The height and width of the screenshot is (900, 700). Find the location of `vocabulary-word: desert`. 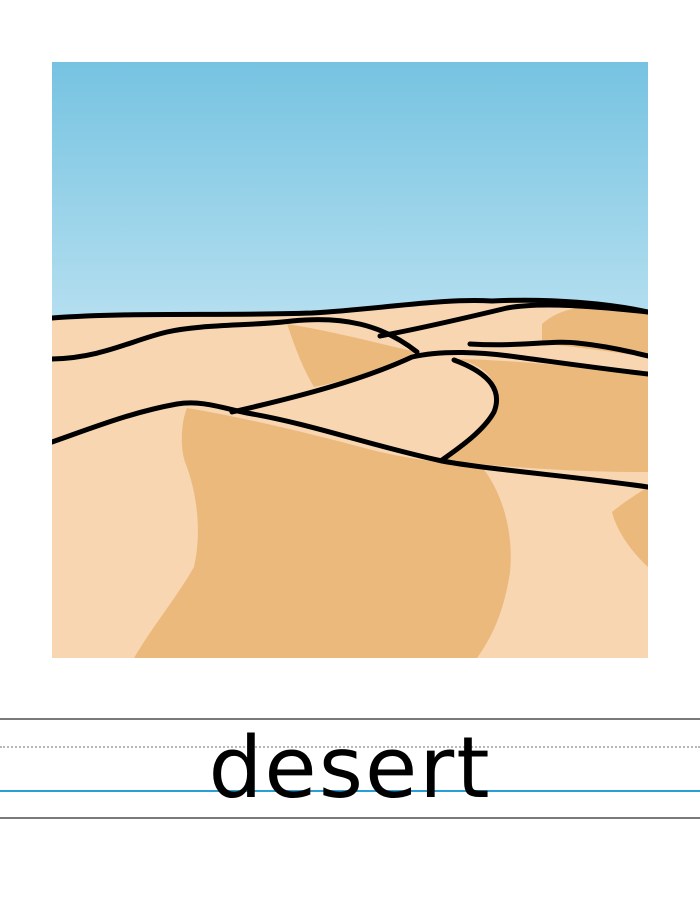

vocabulary-word: desert is located at coordinates (350, 768).